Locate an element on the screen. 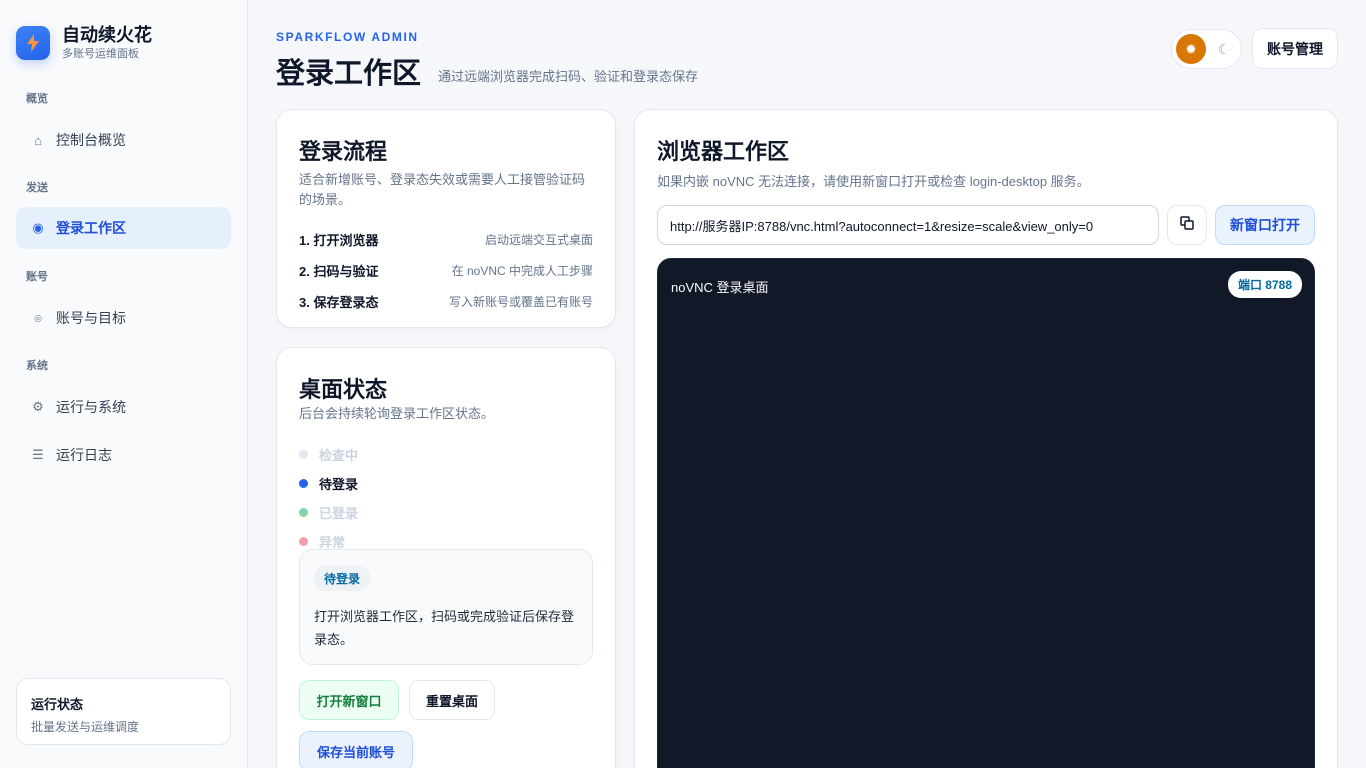  step-hint: 写入新账号或覆盖已有账号 is located at coordinates (520, 302).